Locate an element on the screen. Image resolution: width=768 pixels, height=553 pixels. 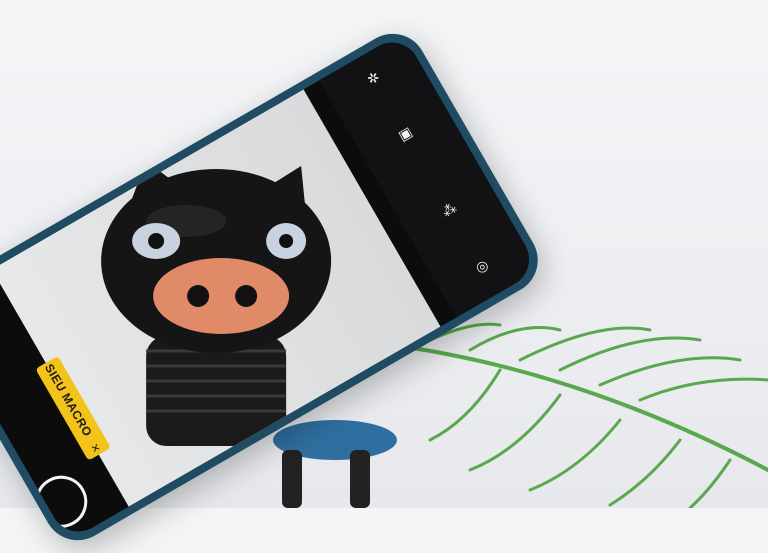
filter-icon: ⁂ is located at coordinates (450, 212).